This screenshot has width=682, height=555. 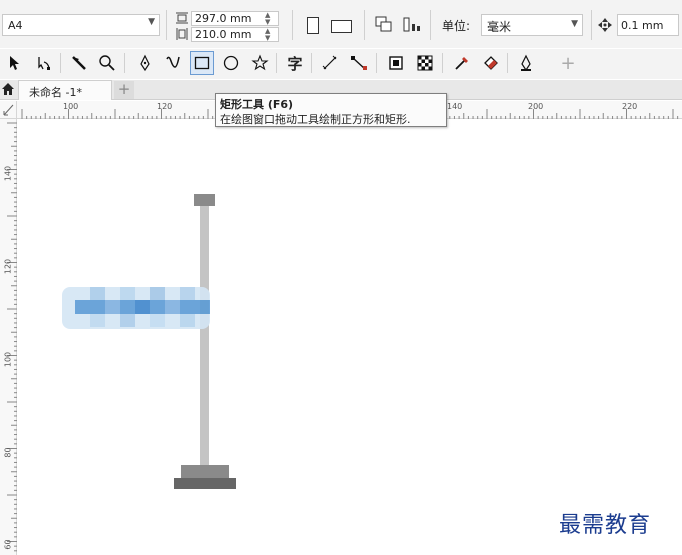 I want to click on pole-base-lower-shape, so click(x=205, y=483).